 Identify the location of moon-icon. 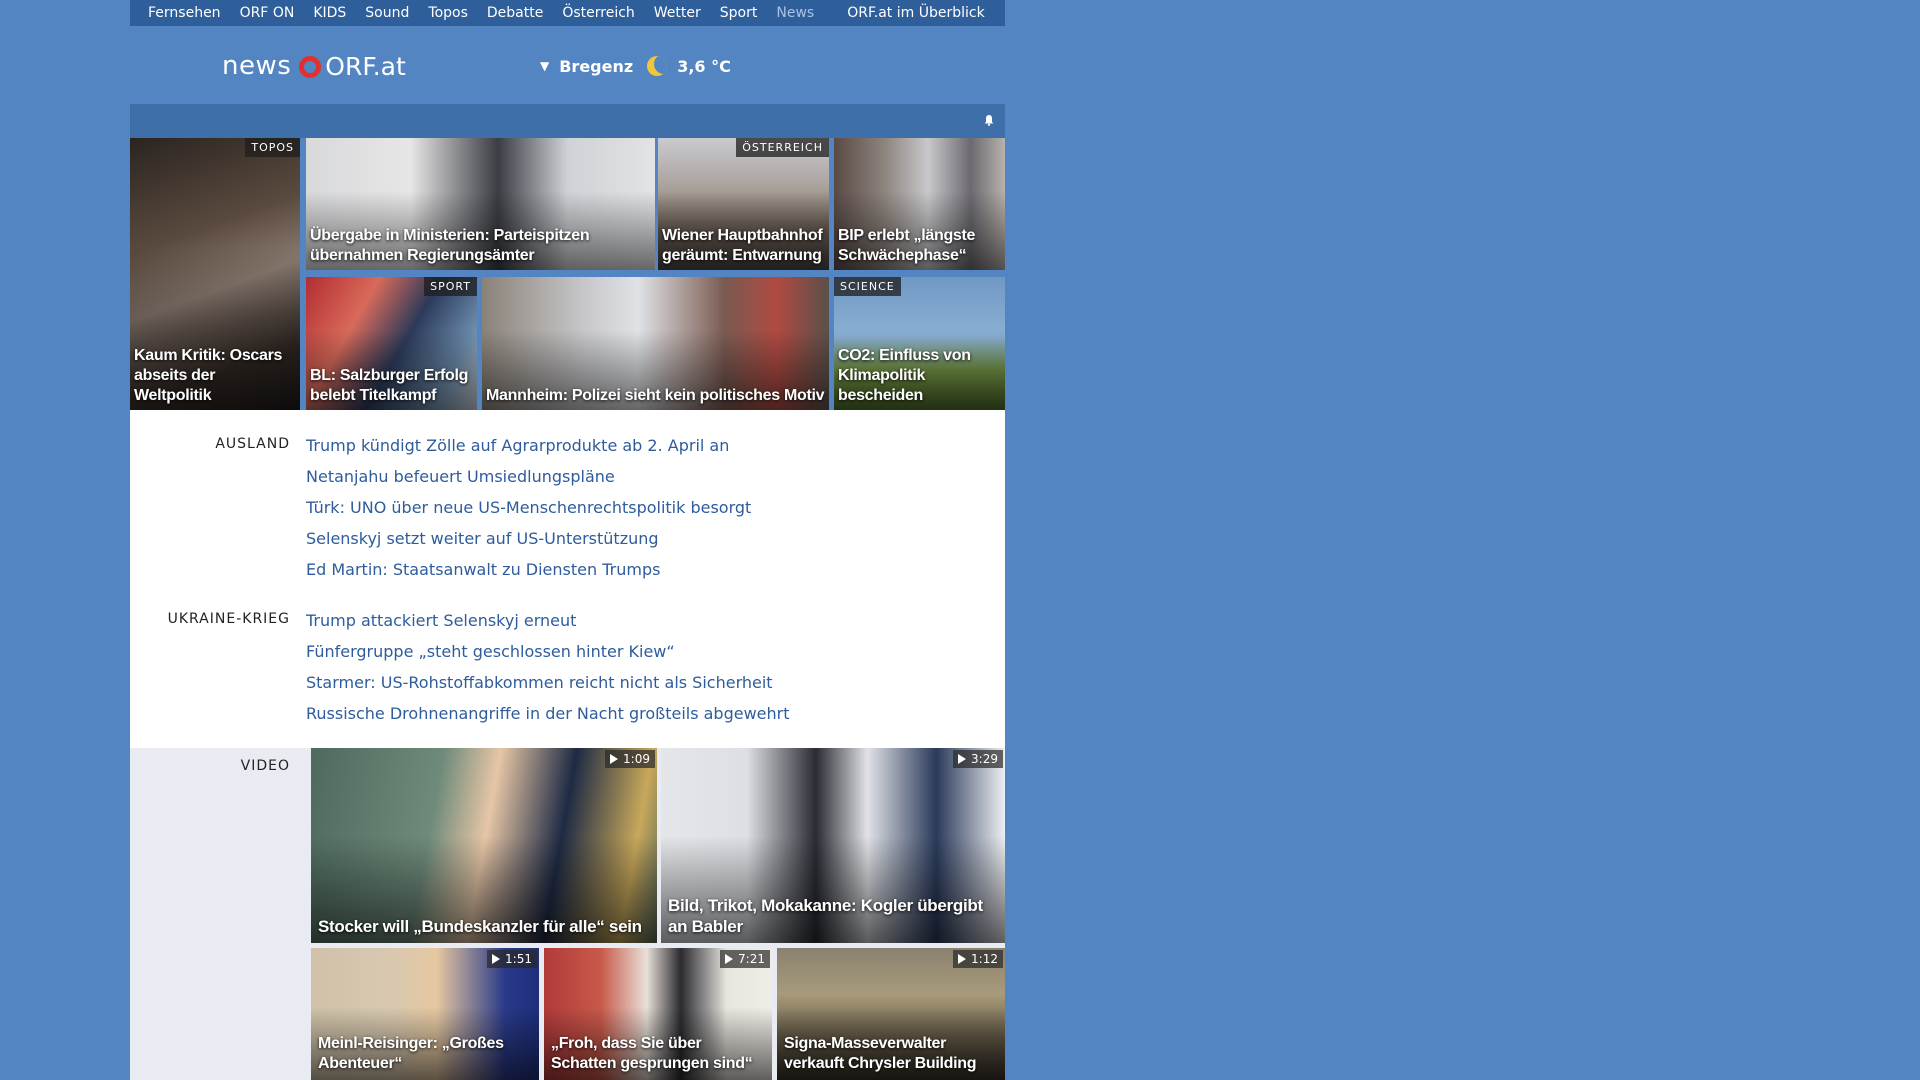
(657, 66).